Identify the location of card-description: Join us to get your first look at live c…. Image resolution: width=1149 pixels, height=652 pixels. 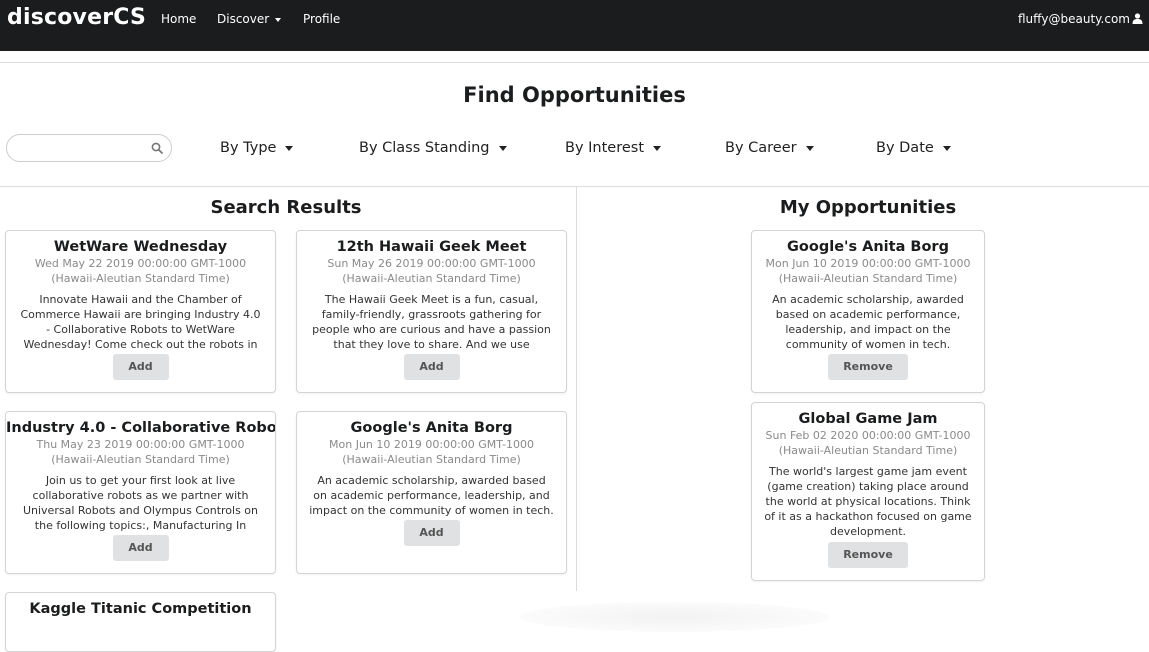
(140, 503).